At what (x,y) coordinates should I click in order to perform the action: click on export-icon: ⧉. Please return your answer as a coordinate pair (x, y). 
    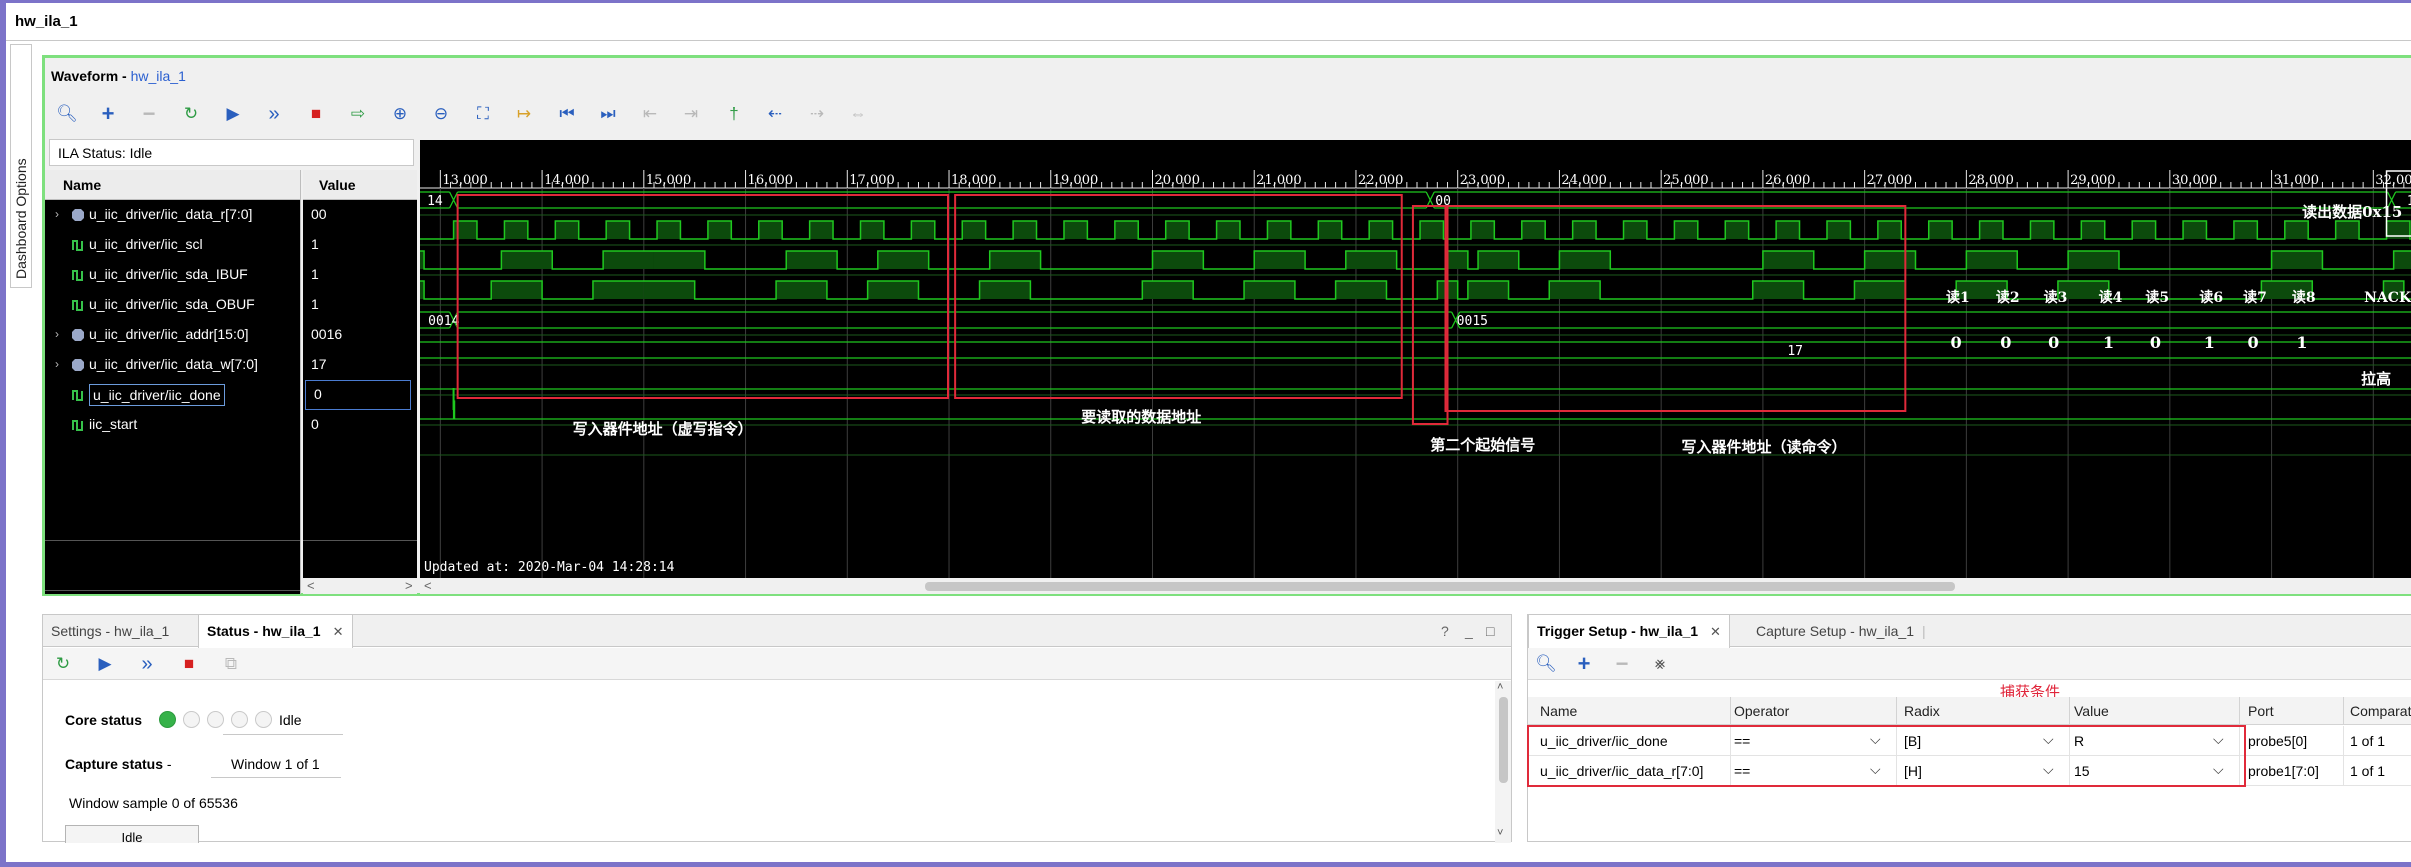
    Looking at the image, I should click on (231, 664).